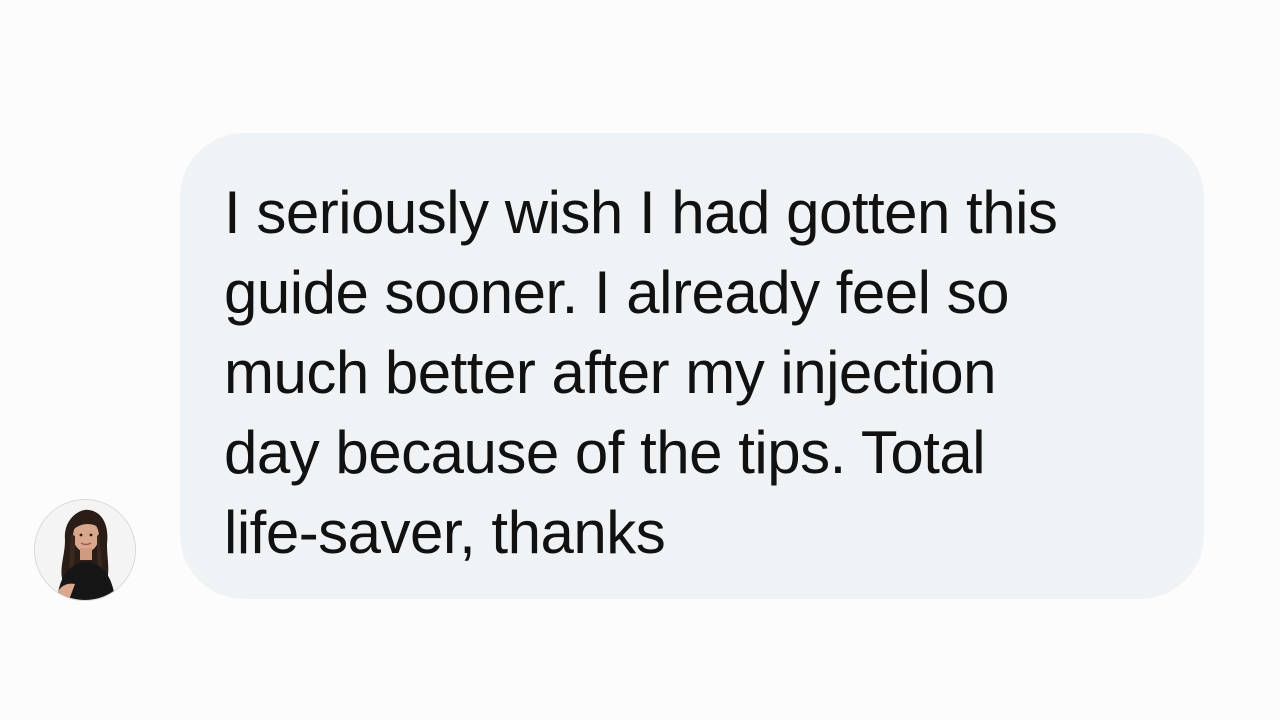  I want to click on sender-avatar, so click(85, 550).